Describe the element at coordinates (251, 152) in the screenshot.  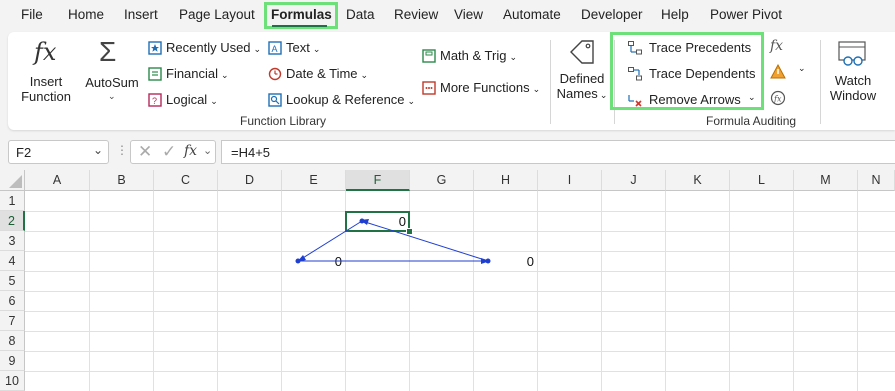
I see `formula-text: =H4+5` at that location.